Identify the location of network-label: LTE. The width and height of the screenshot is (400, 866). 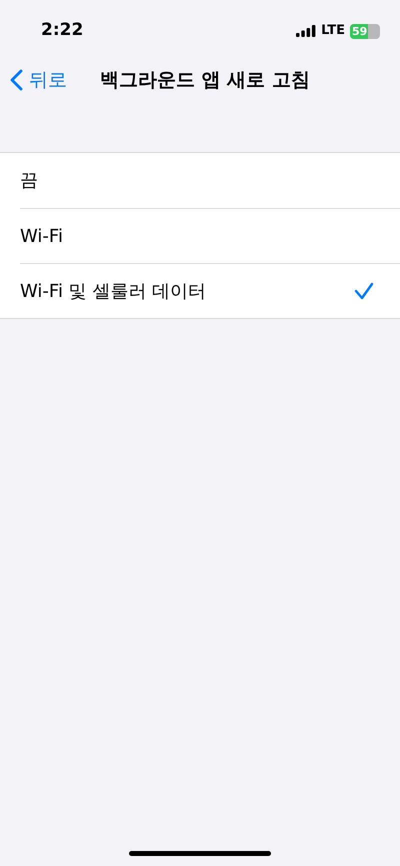
(333, 31).